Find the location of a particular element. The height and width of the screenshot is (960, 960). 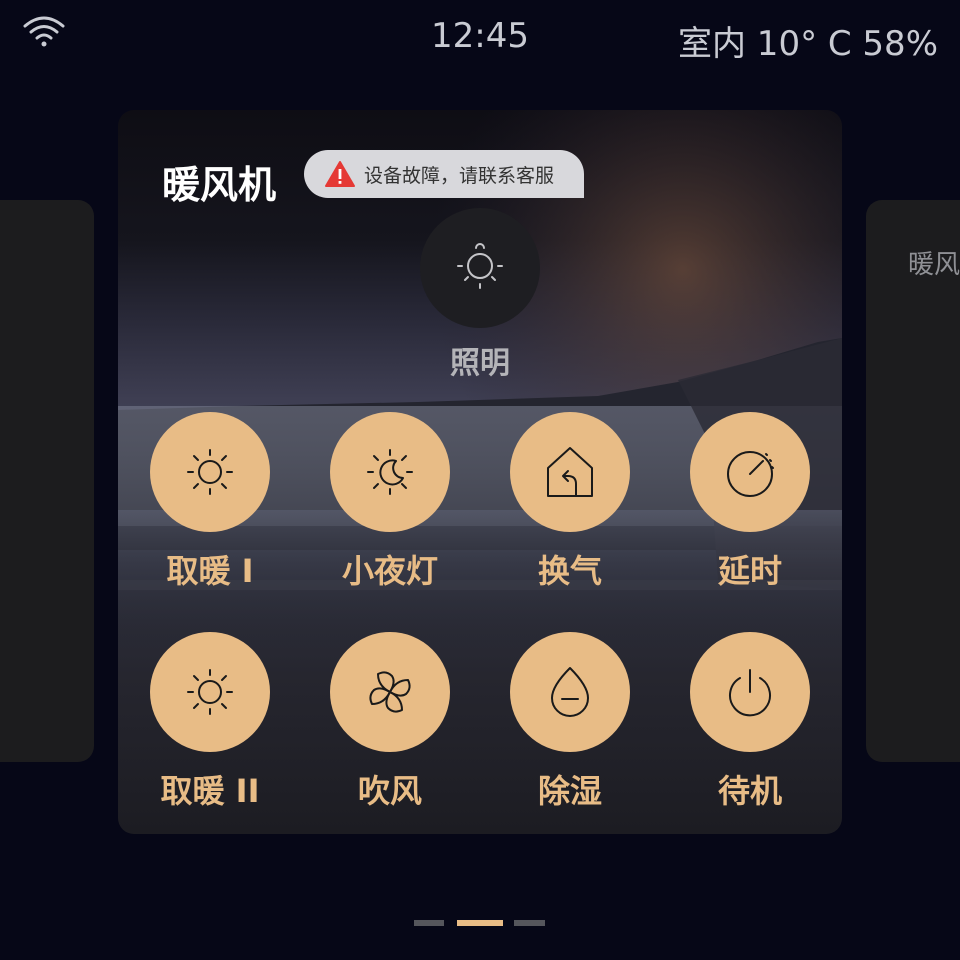

dehumidify-icon is located at coordinates (570, 692).